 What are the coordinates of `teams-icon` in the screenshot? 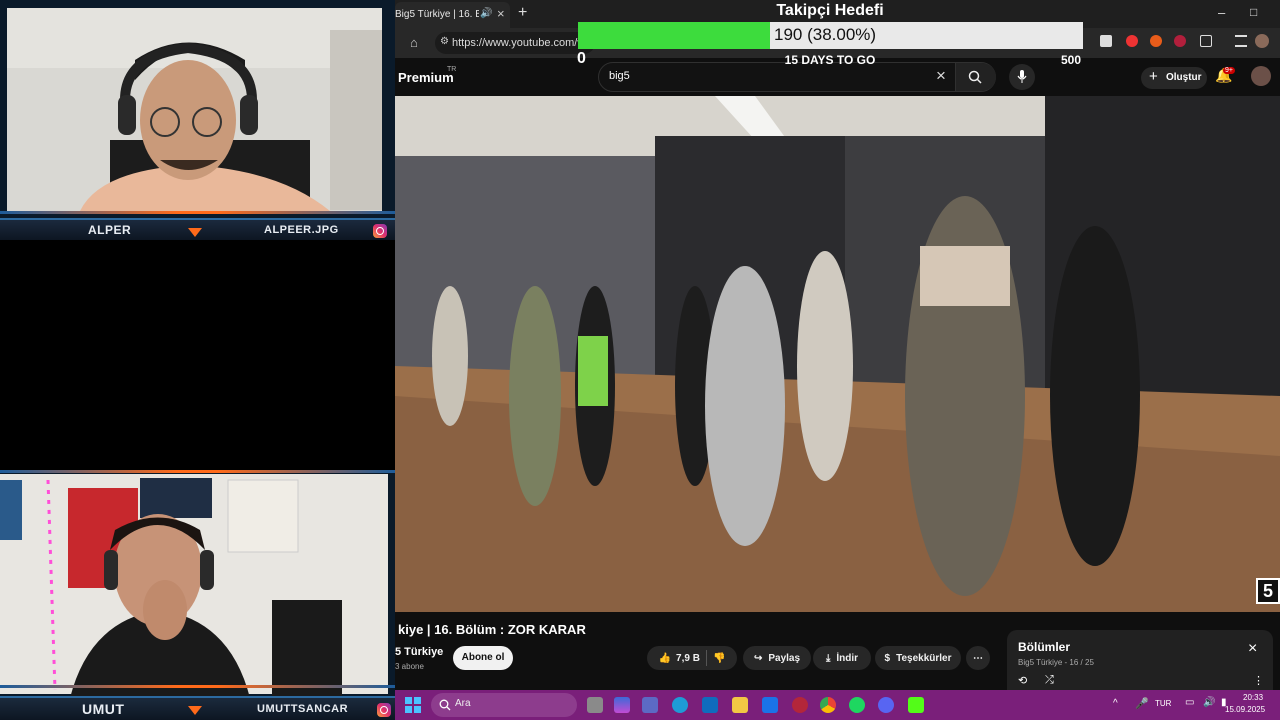 It's located at (650, 705).